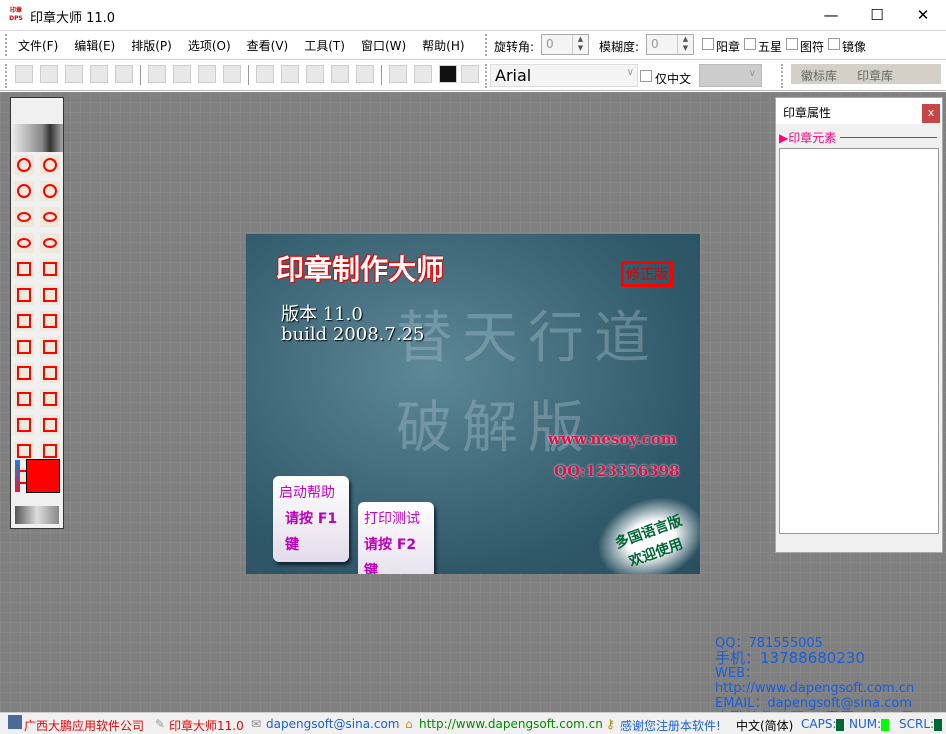 This screenshot has height=734, width=946. What do you see at coordinates (877, 15) in the screenshot?
I see `maximize-button: ☐` at bounding box center [877, 15].